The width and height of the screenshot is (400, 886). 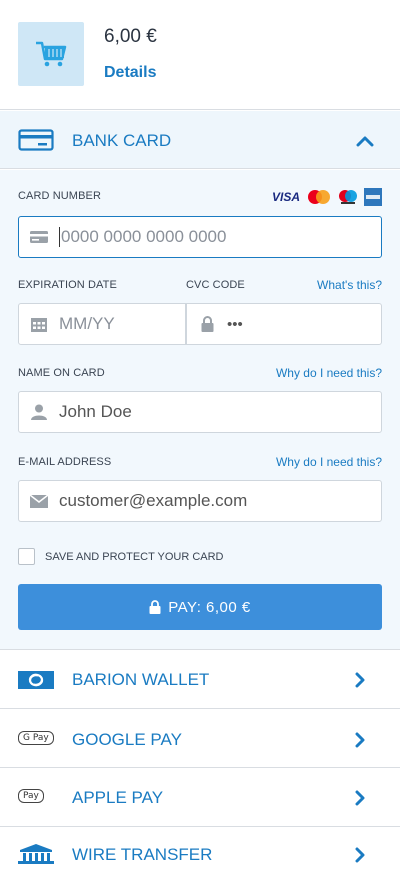 What do you see at coordinates (118, 797) in the screenshot?
I see `apple-pay-label: APPLE PAY` at bounding box center [118, 797].